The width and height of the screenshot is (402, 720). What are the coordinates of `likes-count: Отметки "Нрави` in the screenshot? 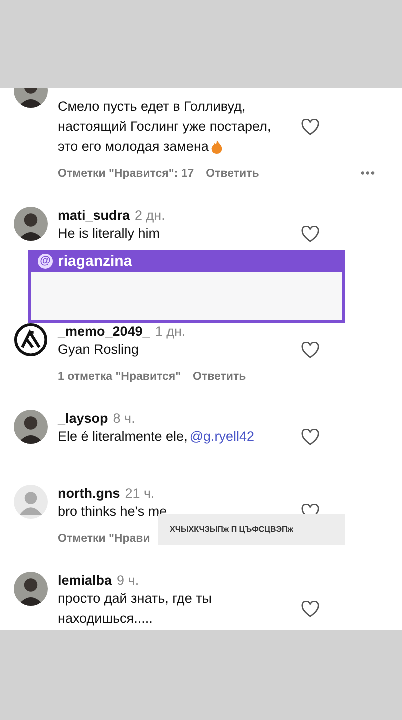 It's located at (104, 539).